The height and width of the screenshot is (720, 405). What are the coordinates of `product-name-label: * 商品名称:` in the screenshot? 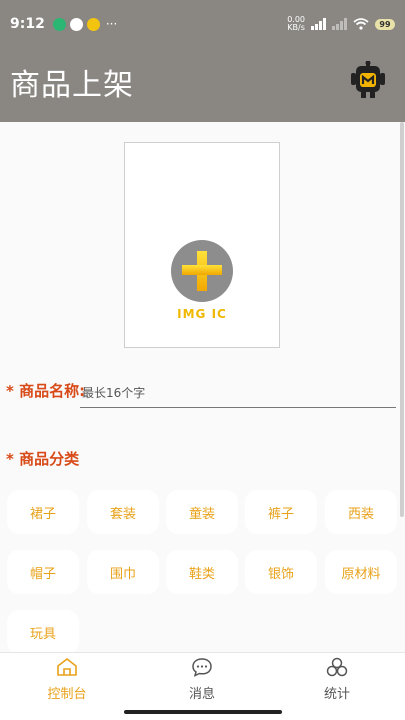 It's located at (45, 390).